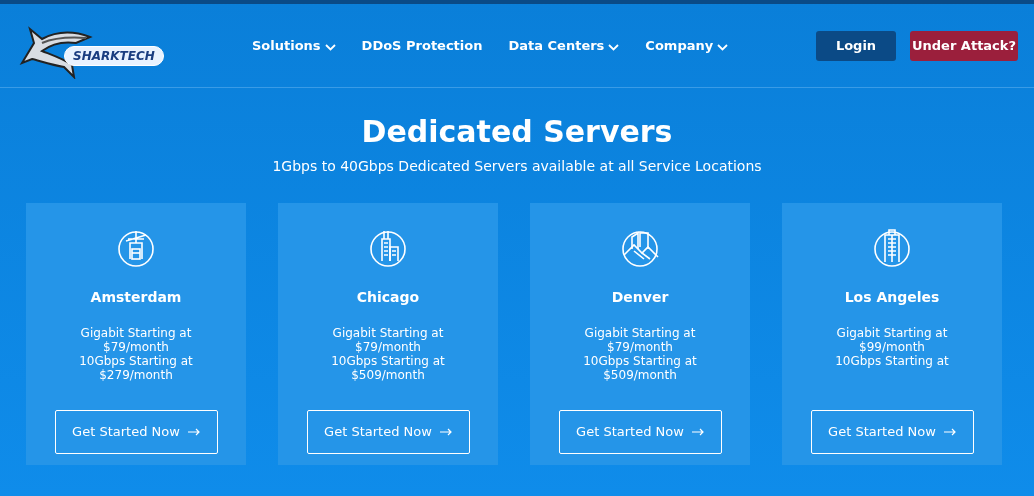 This screenshot has height=496, width=1034. Describe the element at coordinates (136, 297) in the screenshot. I see `city-name: Amsterdam` at that location.